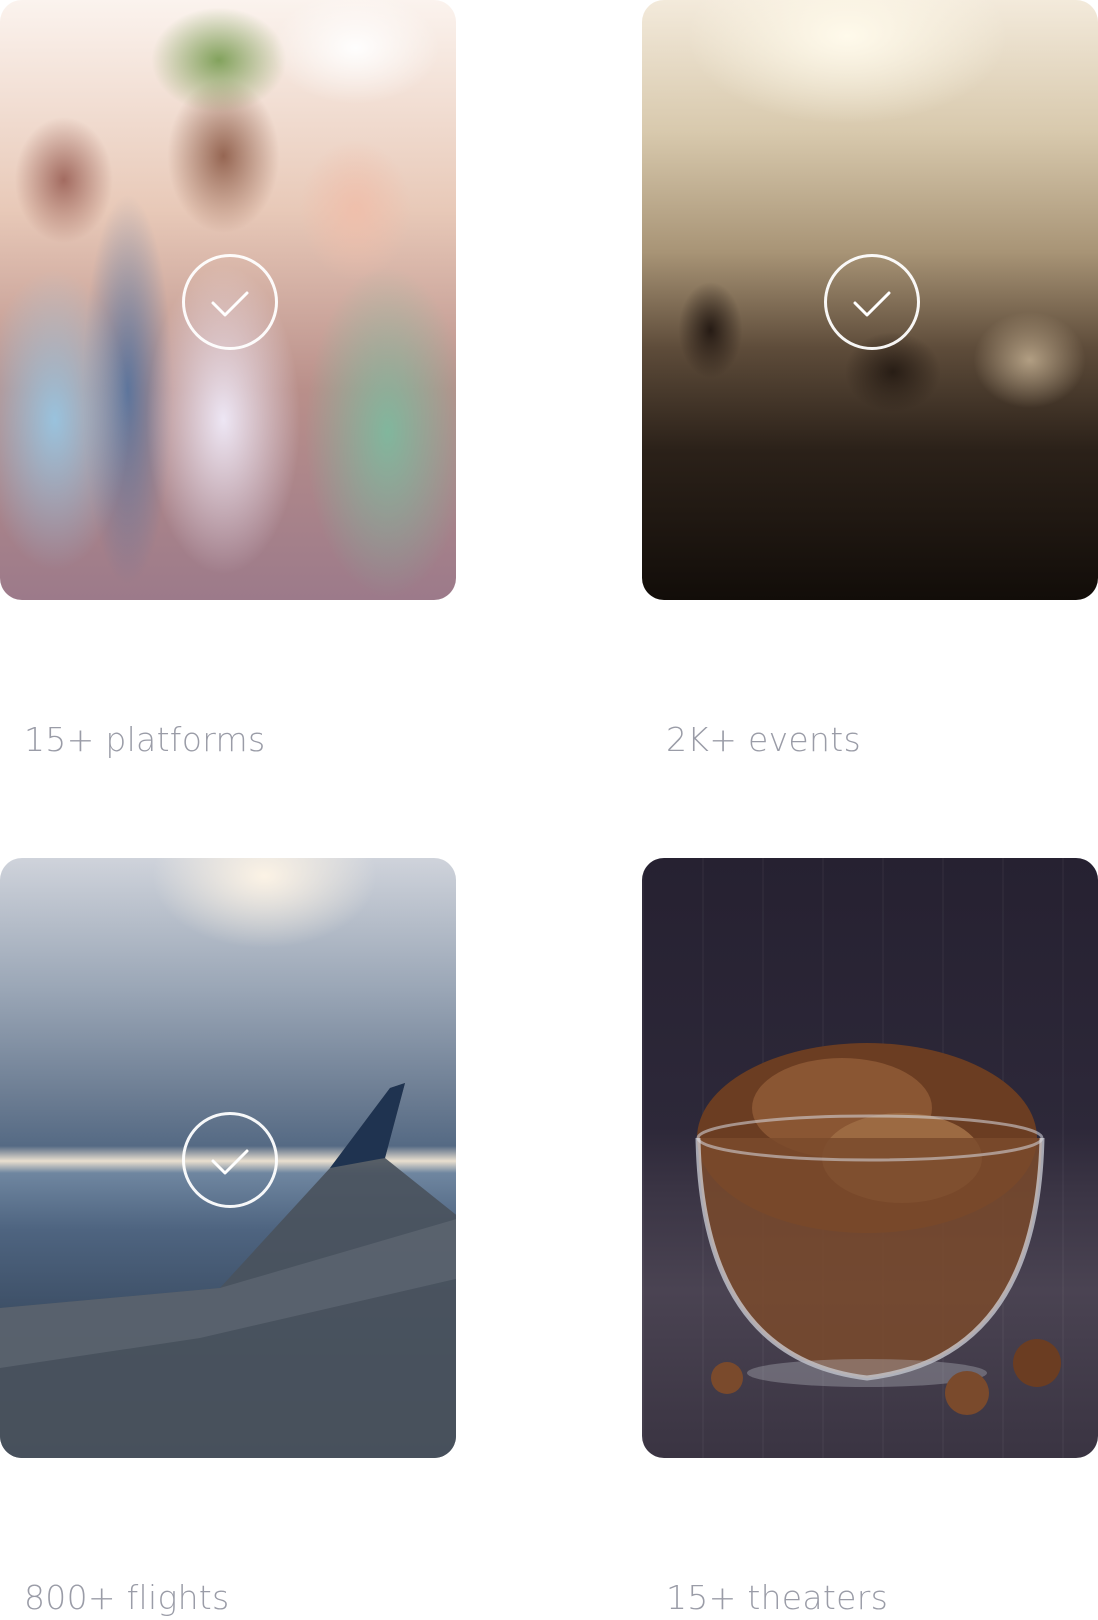  Describe the element at coordinates (127, 1597) in the screenshot. I see `caption-flights: 800+ flights` at that location.